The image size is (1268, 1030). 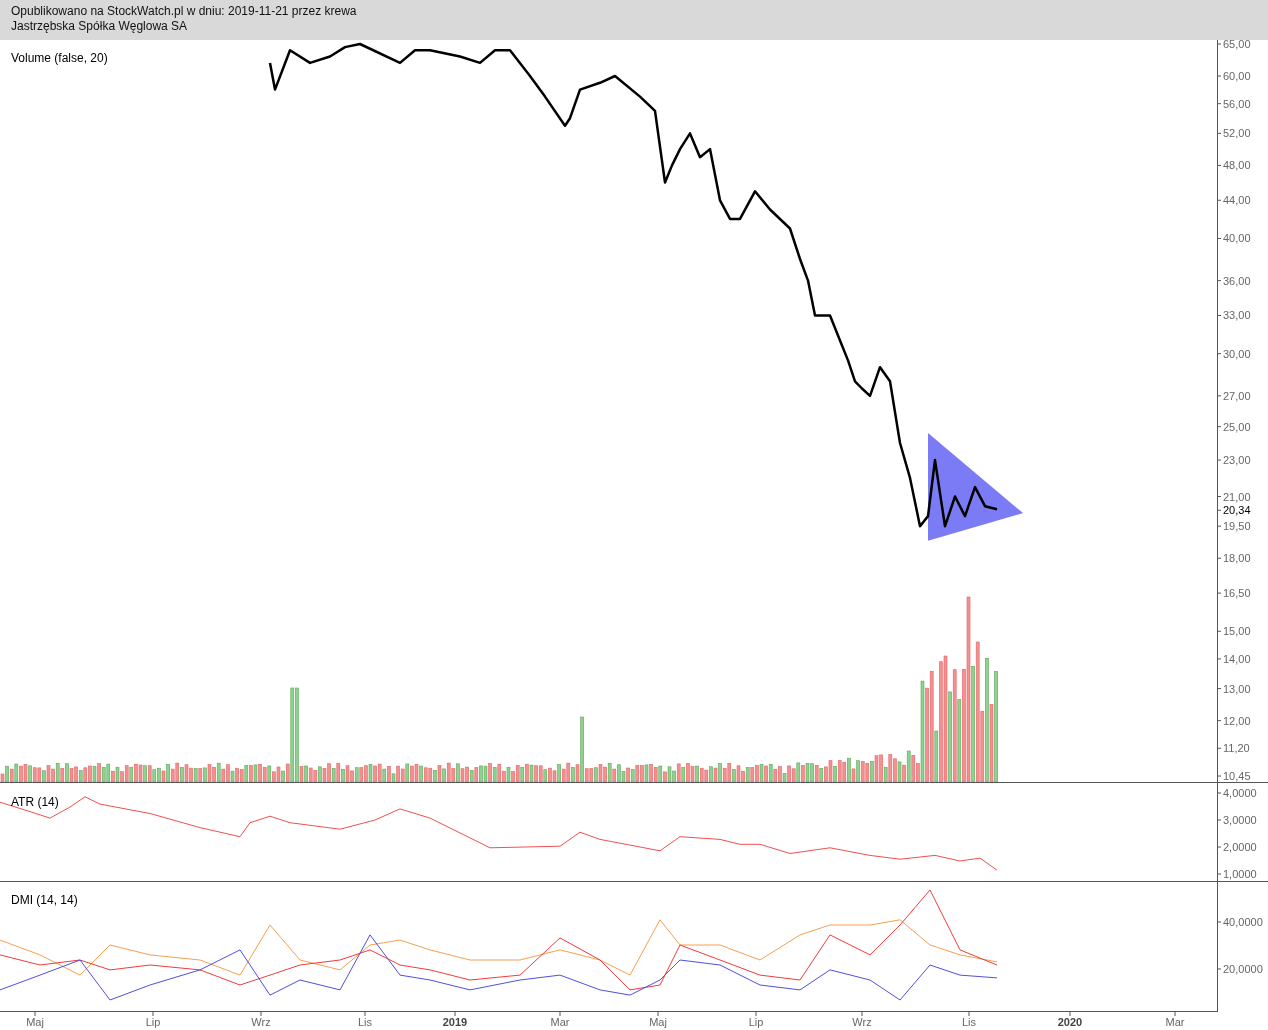 What do you see at coordinates (1237, 45) in the screenshot?
I see `y-axis-label: 65,00` at bounding box center [1237, 45].